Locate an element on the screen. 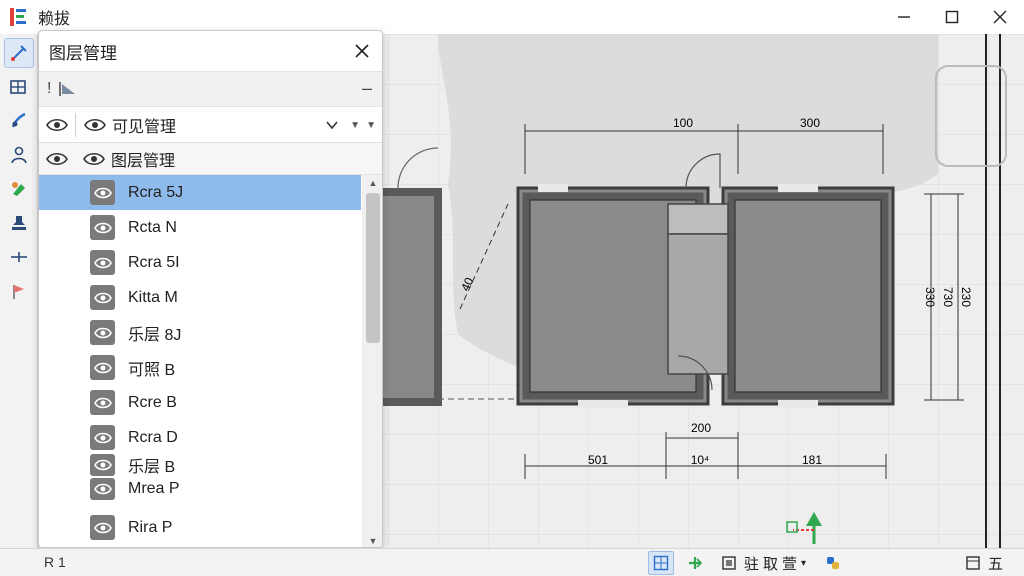 The height and width of the screenshot is (576, 1024). tool-flag is located at coordinates (19, 291).